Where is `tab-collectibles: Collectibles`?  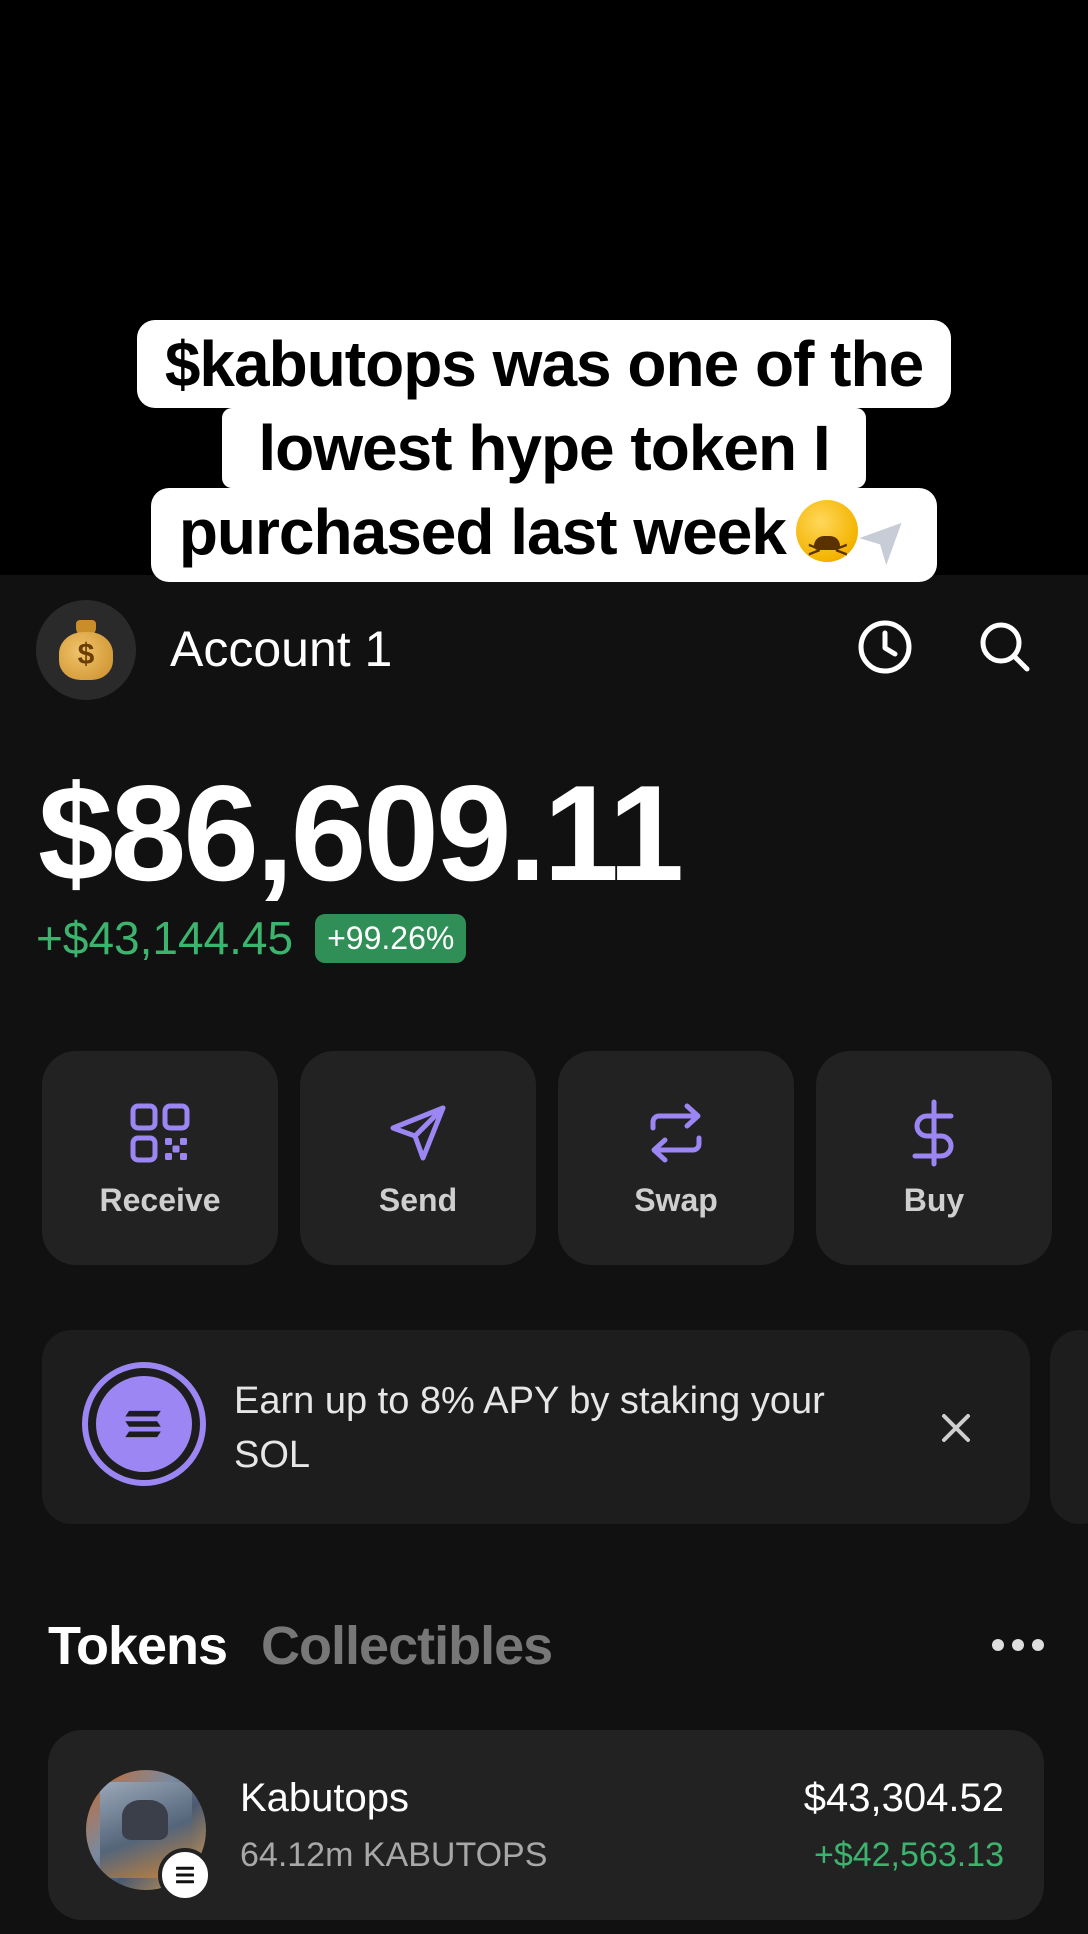
tab-collectibles: Collectibles is located at coordinates (407, 1646).